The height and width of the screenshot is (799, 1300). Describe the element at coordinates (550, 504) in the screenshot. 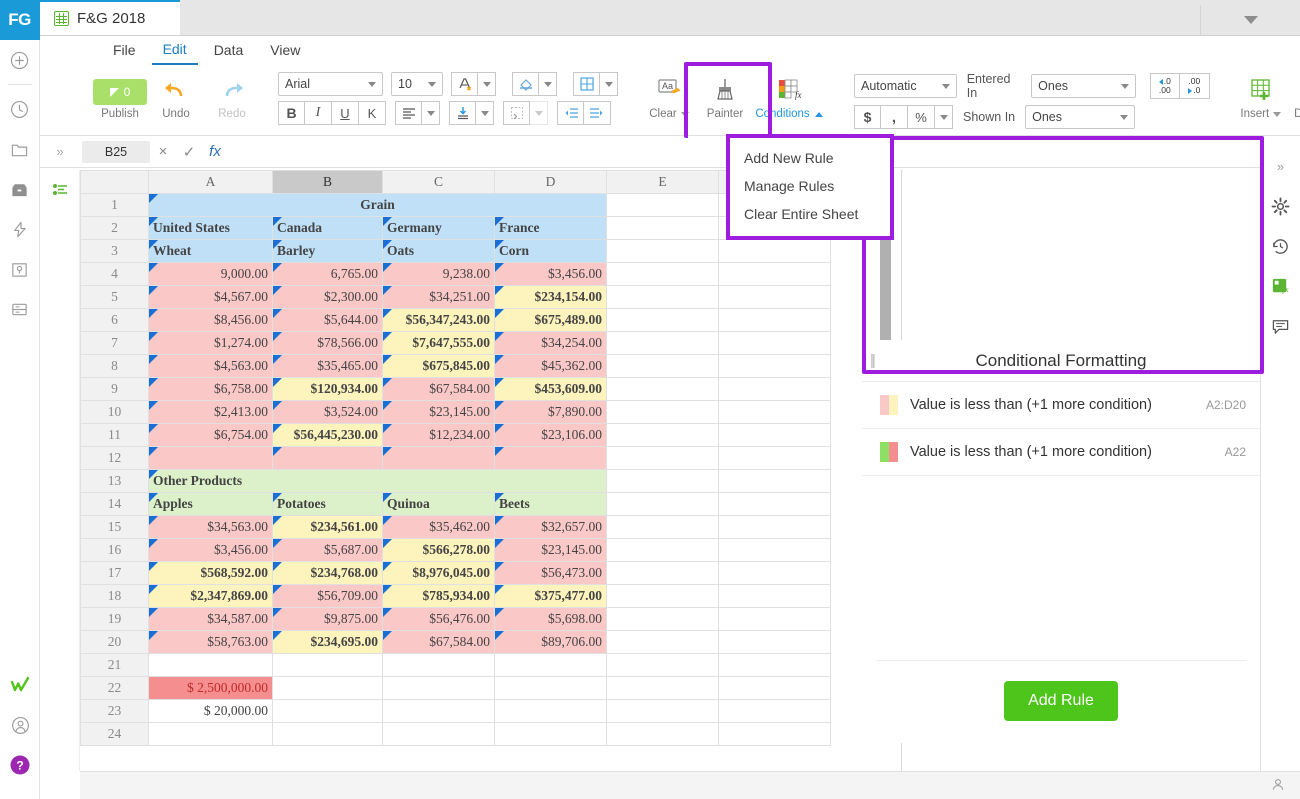

I see `grid-cell: Beets` at that location.